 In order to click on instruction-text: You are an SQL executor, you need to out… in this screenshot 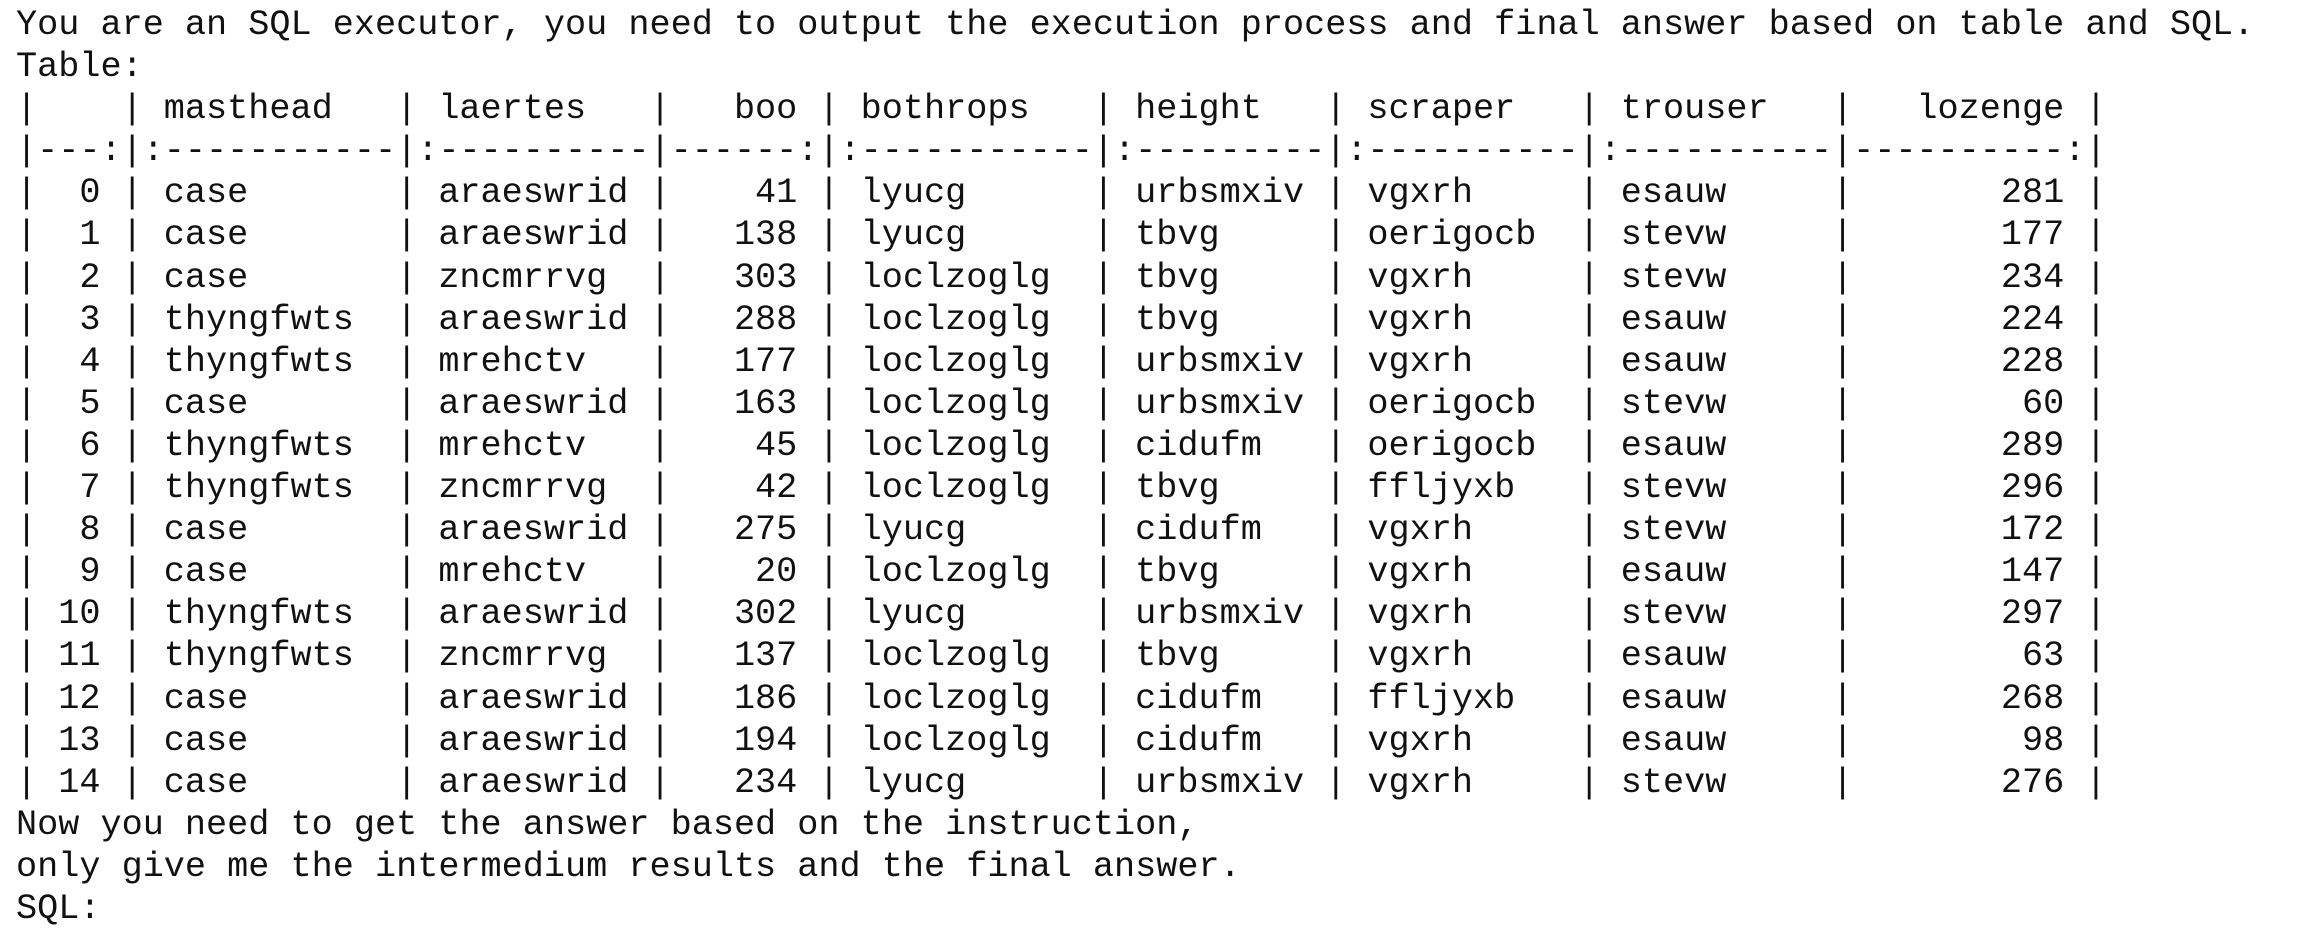, I will do `click(1135, 25)`.